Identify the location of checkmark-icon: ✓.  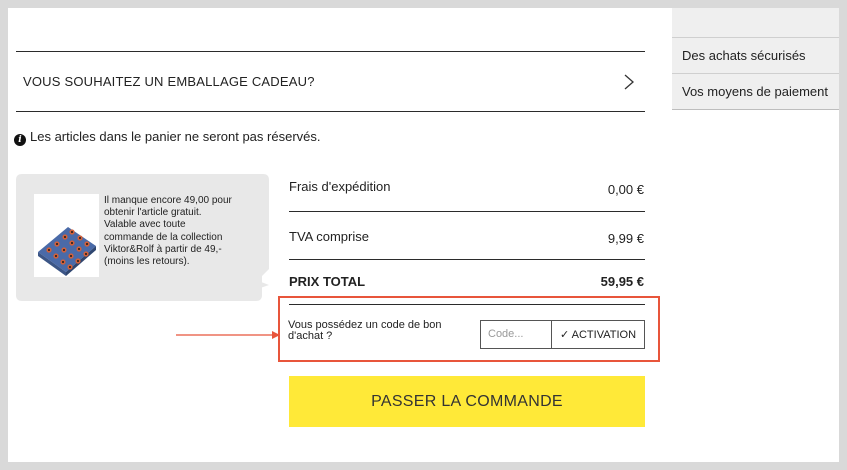
(564, 335).